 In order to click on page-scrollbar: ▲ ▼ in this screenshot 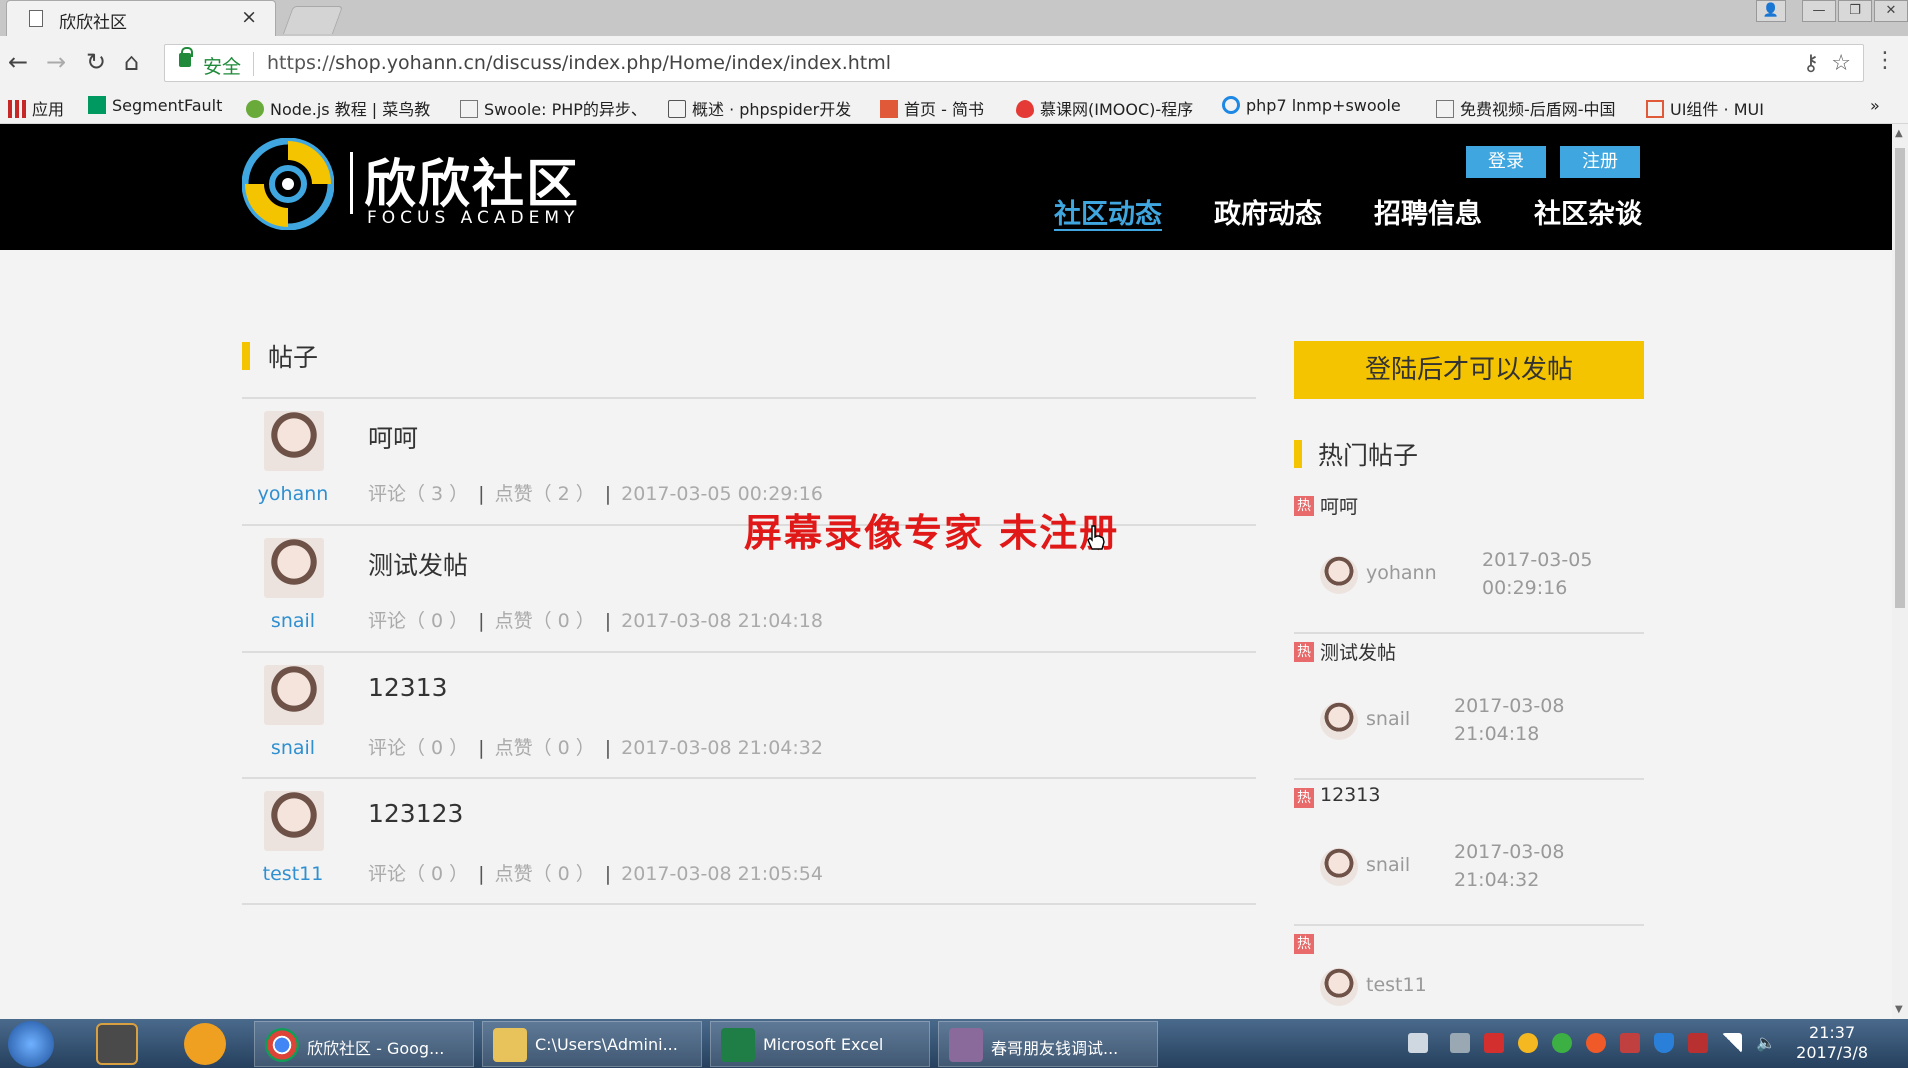, I will do `click(1900, 571)`.